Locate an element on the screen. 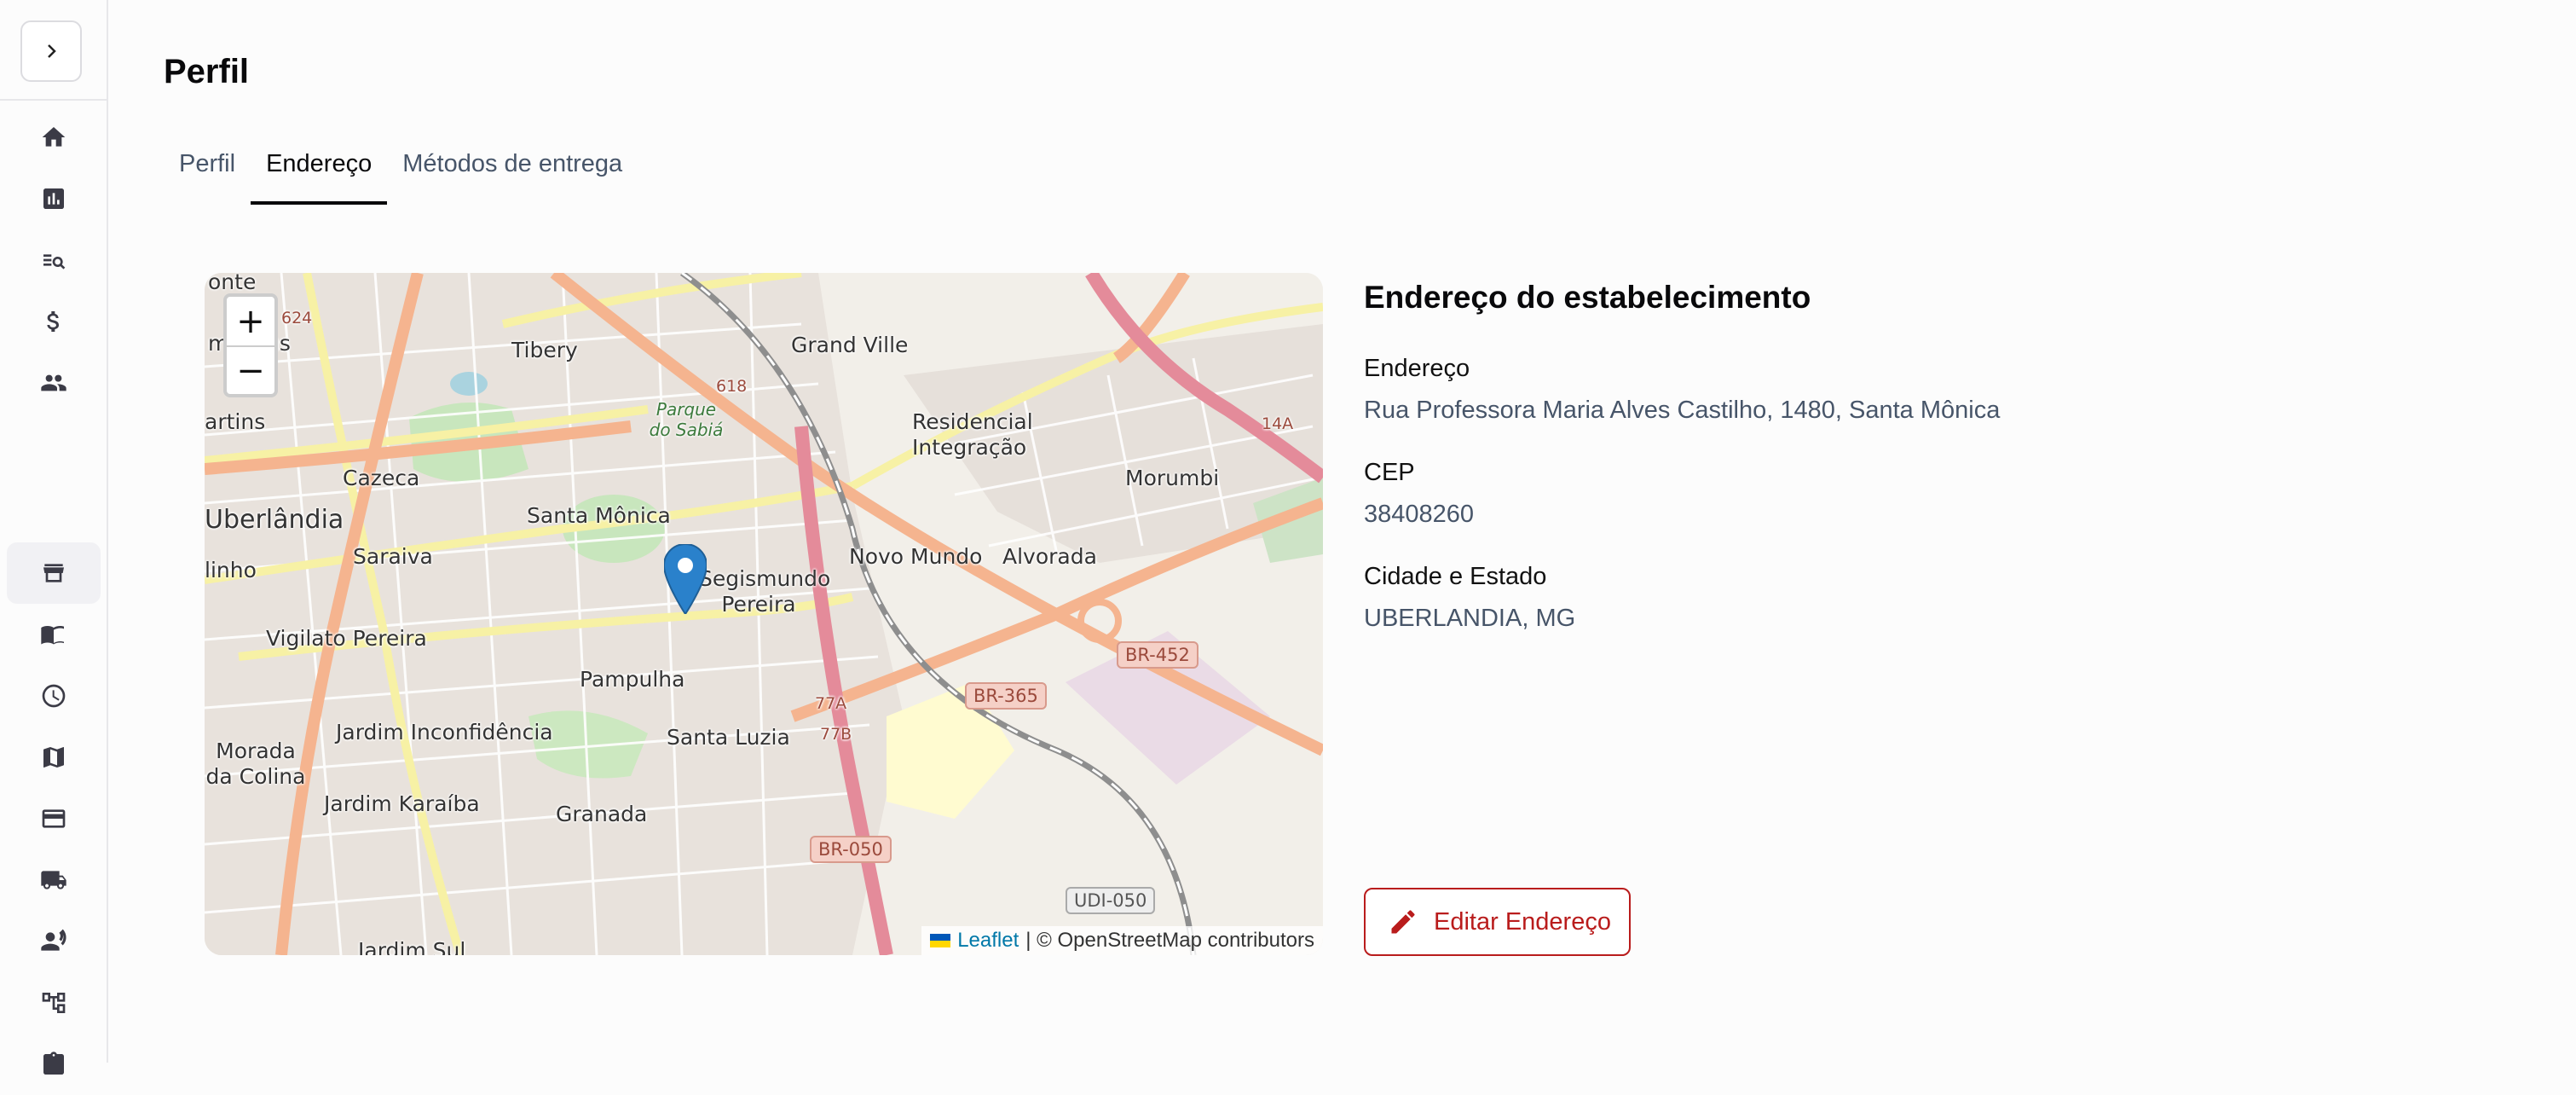 This screenshot has height=1095, width=2576. city-value: UBERLANDIA, MG is located at coordinates (1470, 618).